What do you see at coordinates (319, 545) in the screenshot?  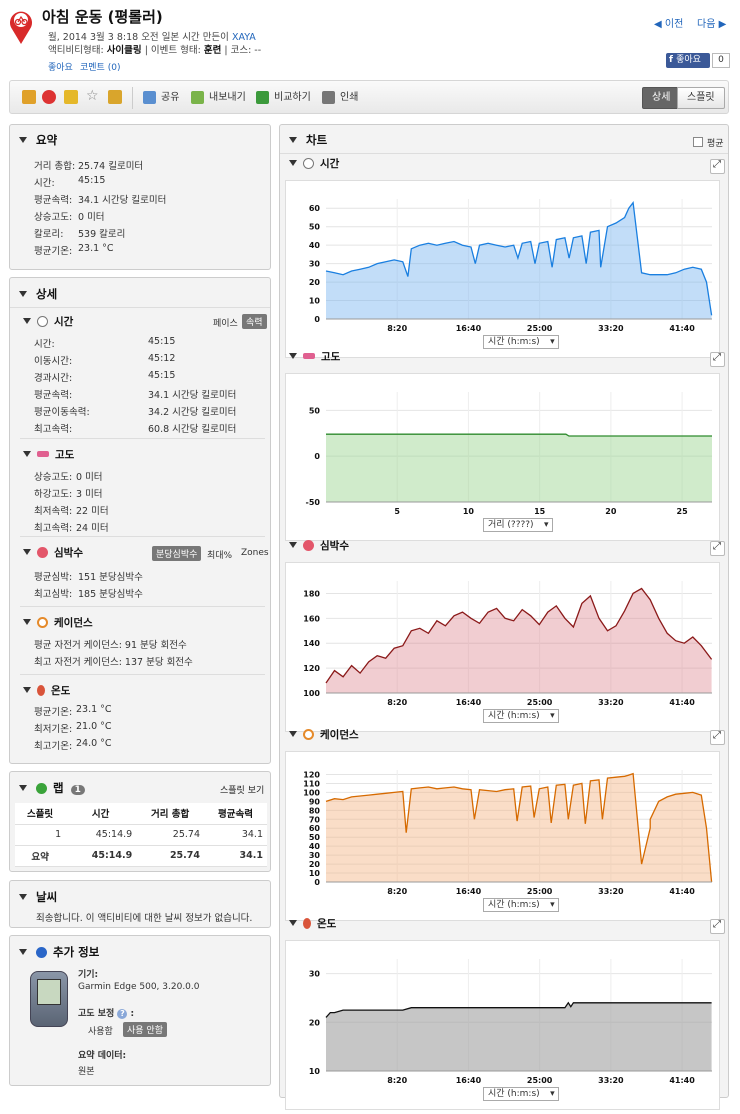 I see `chart-title-2: 심박수` at bounding box center [319, 545].